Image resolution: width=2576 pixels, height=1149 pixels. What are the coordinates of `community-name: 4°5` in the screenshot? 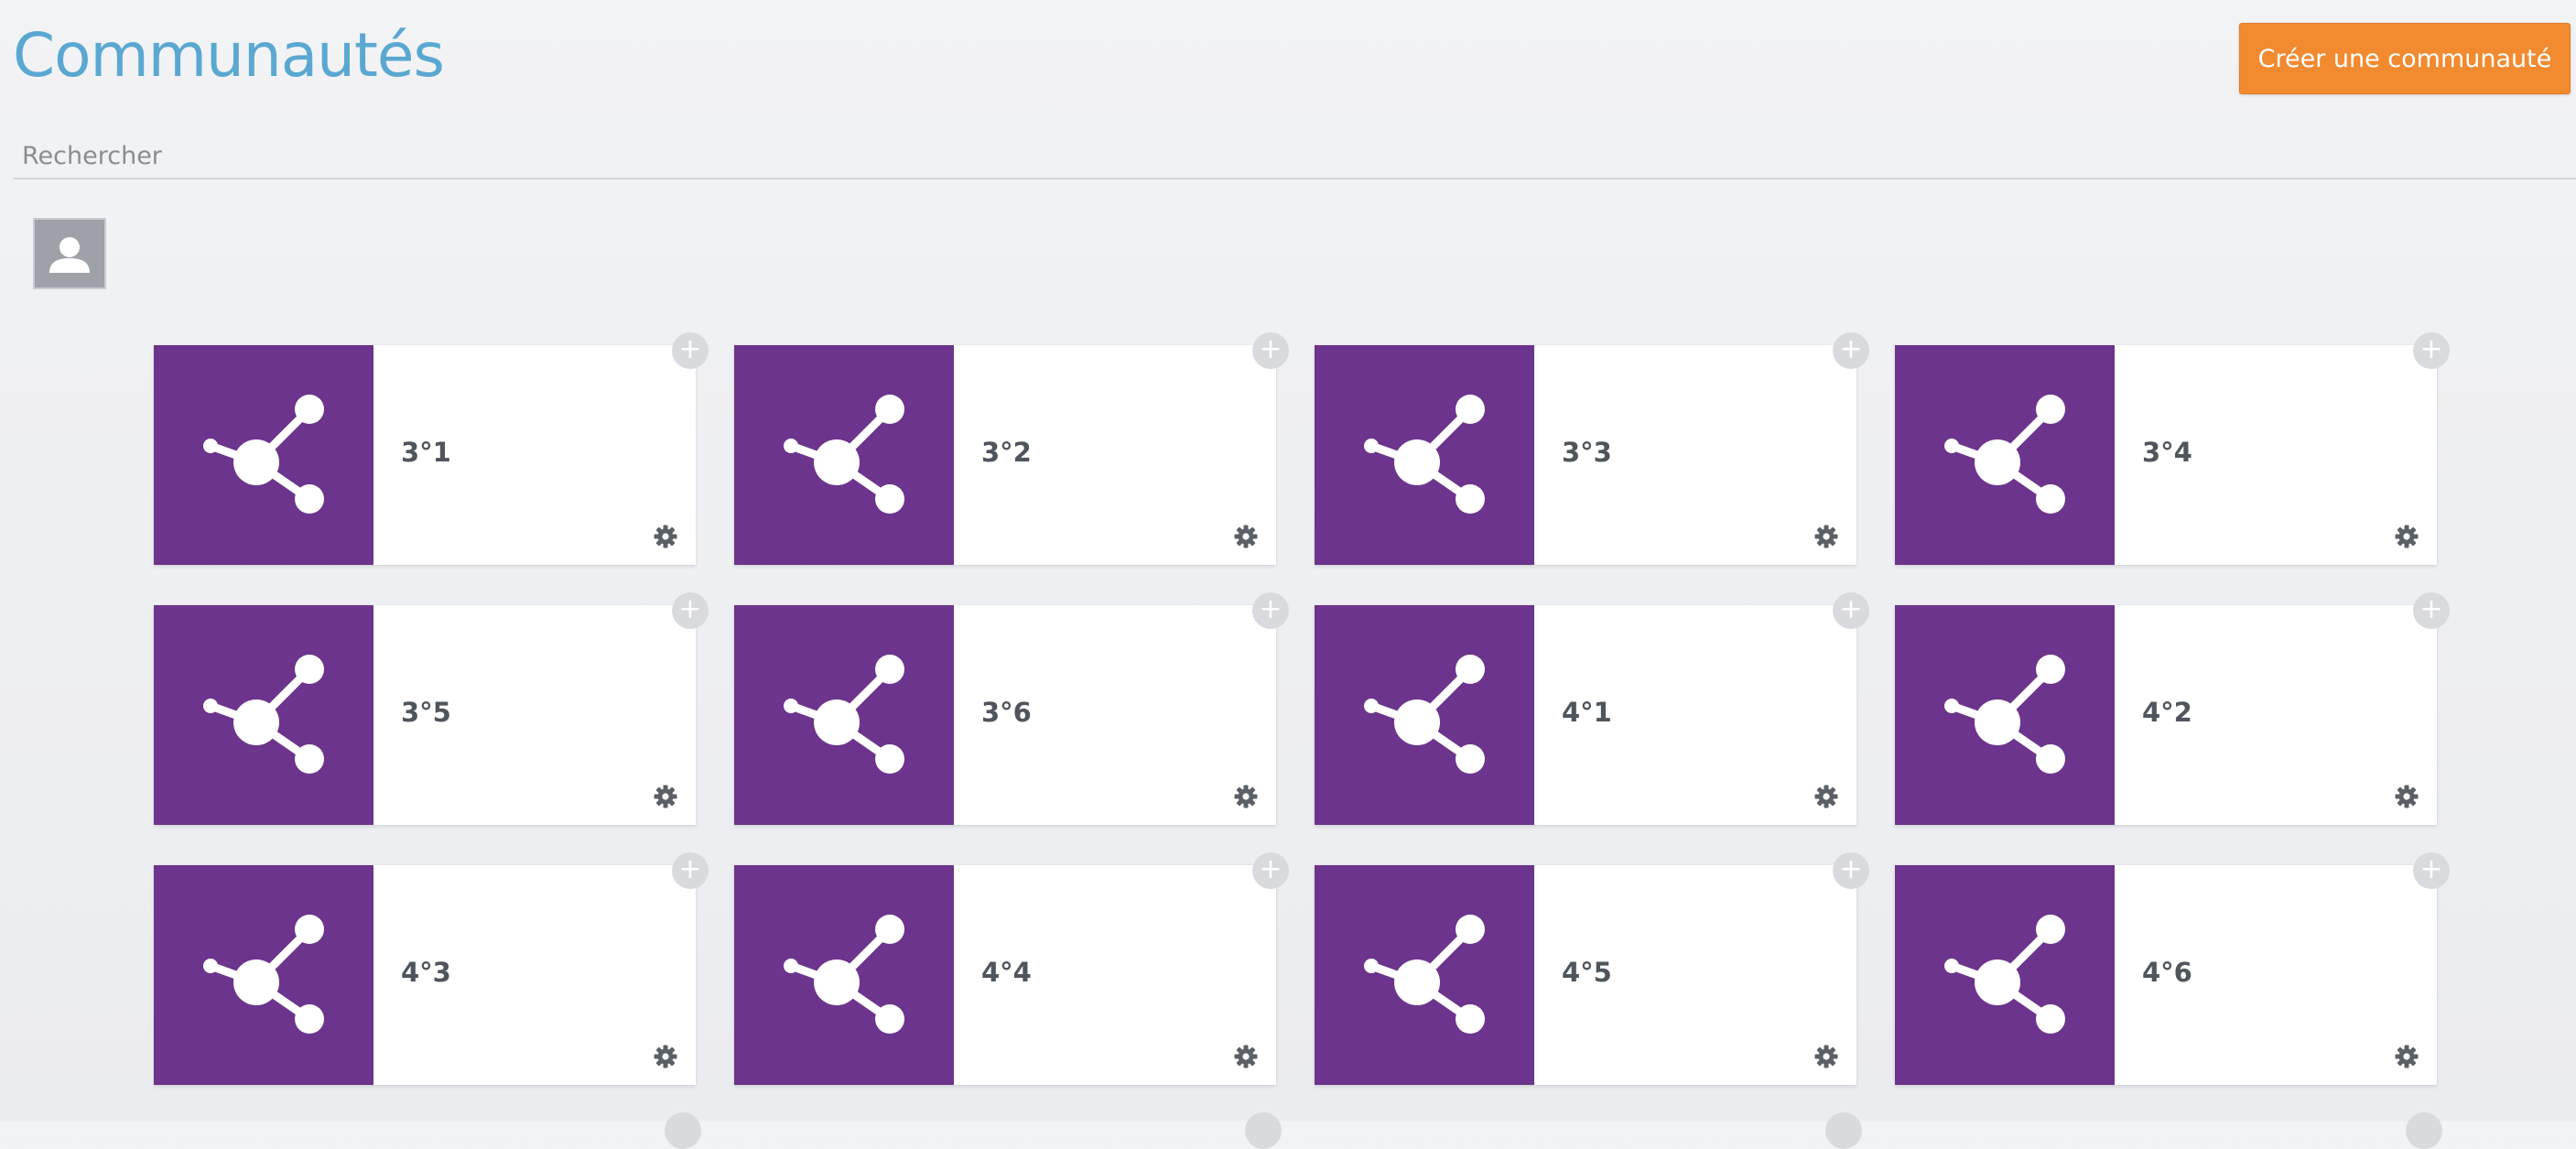 It's located at (1587, 973).